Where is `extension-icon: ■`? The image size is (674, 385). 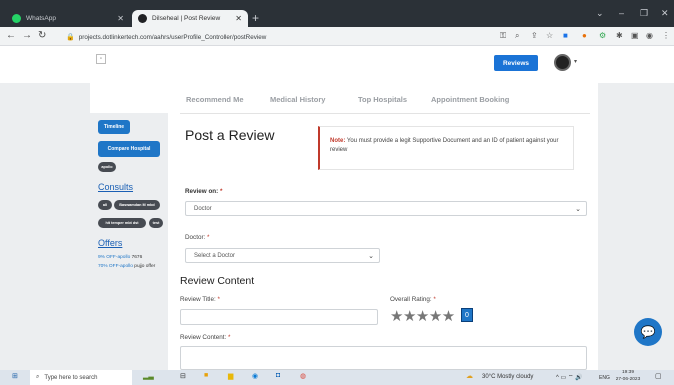
extension-icon: ■ is located at coordinates (565, 35).